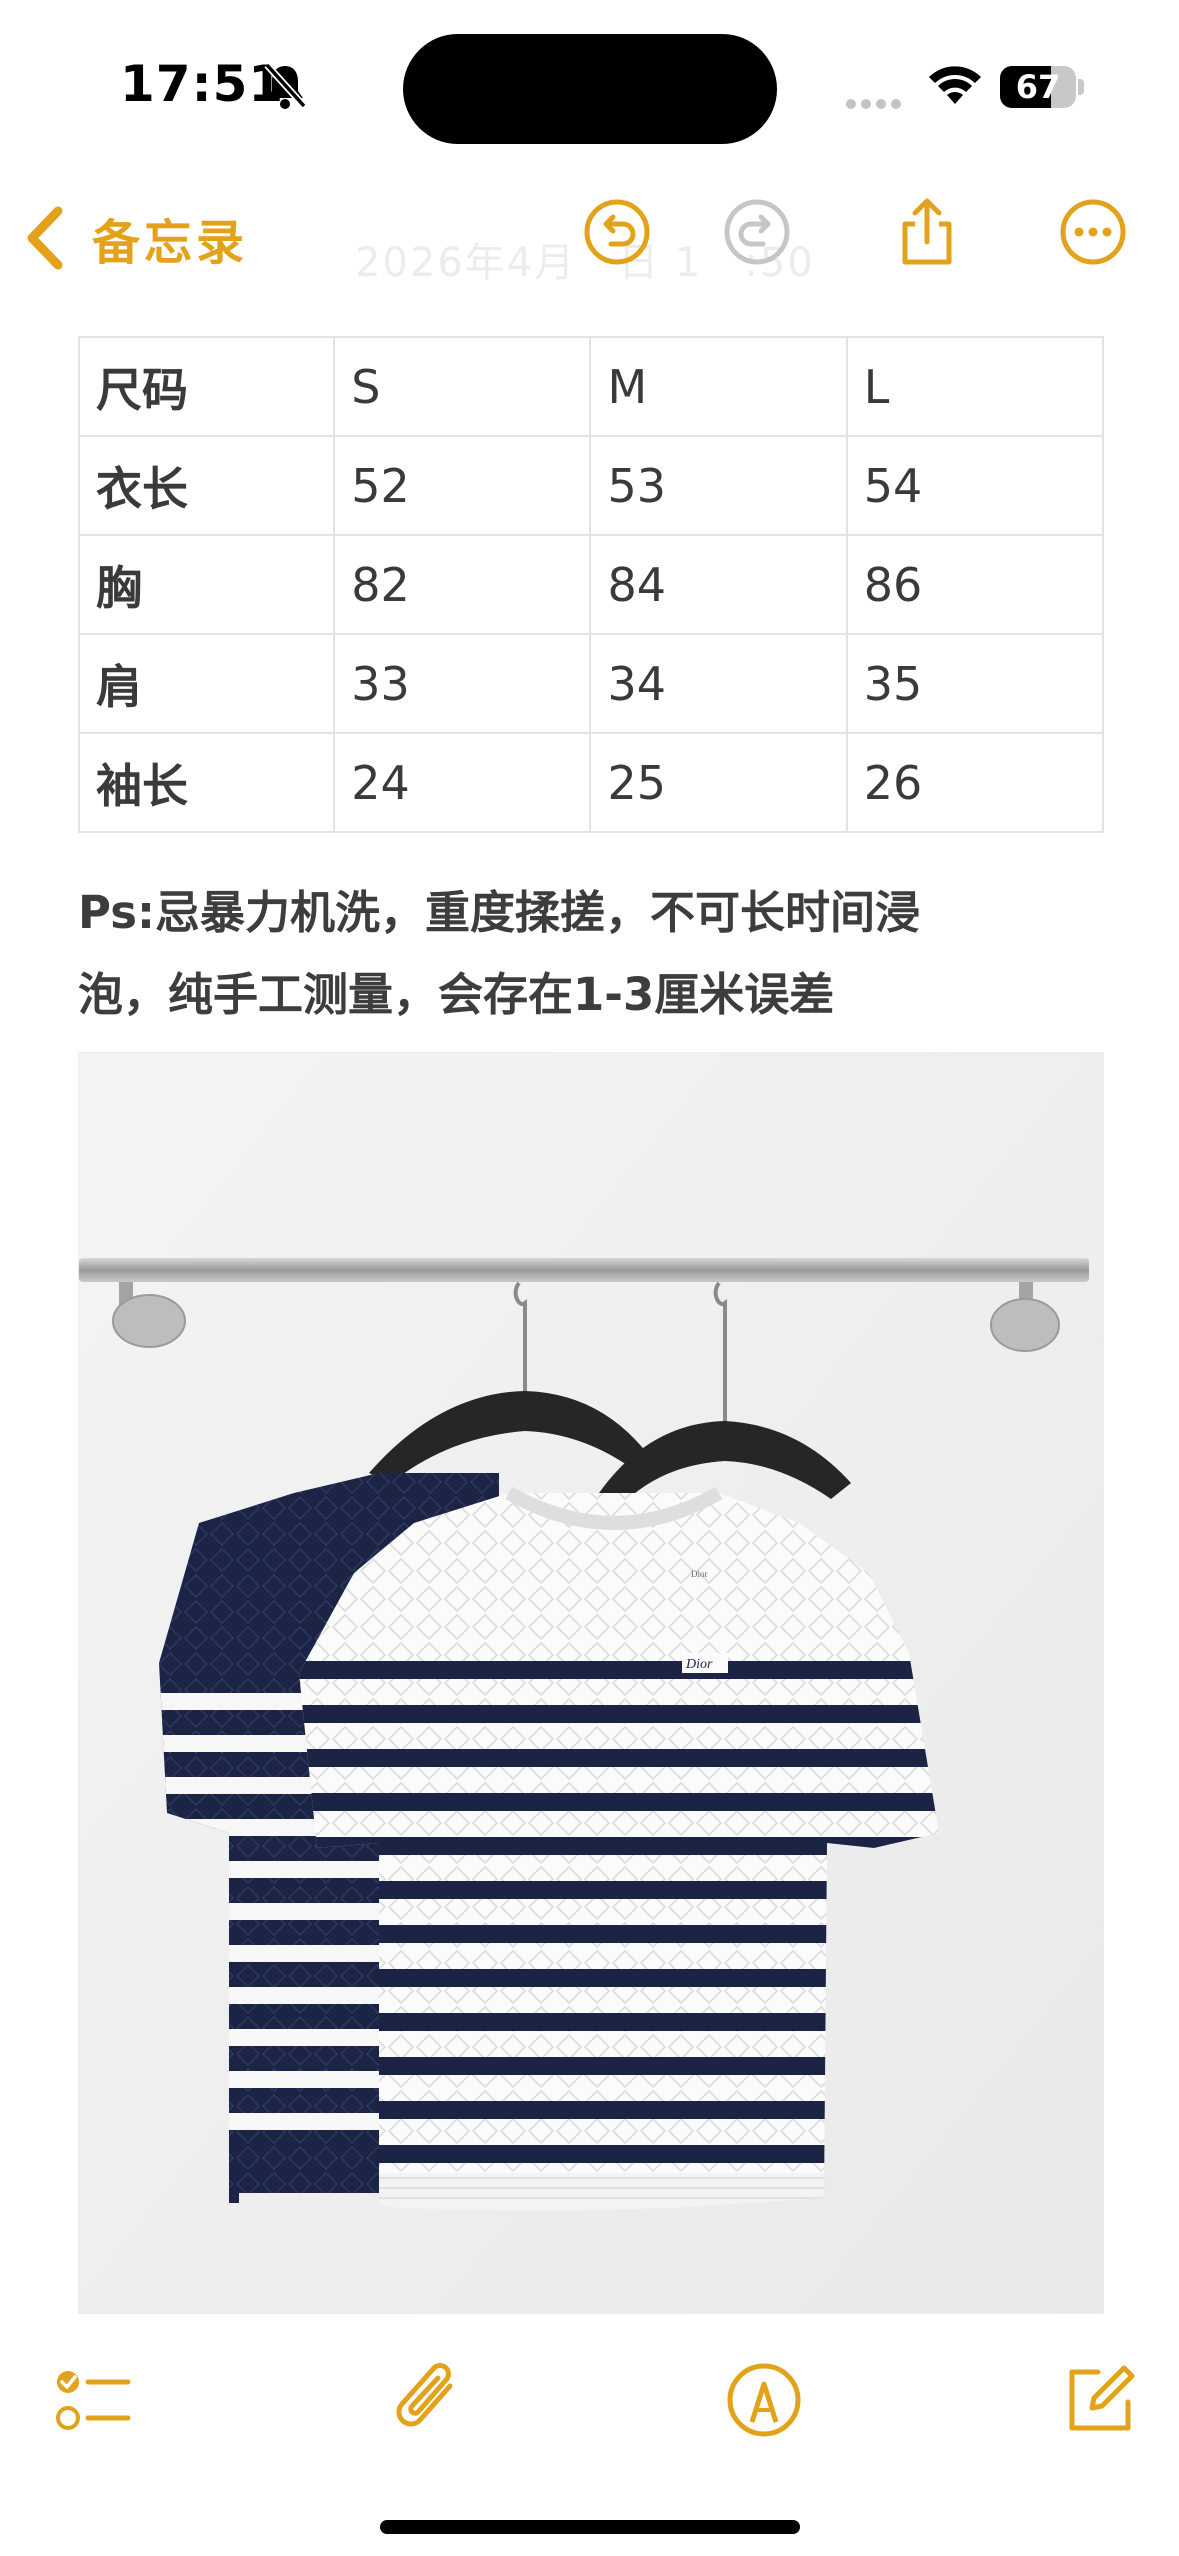  I want to click on row-label: 胸, so click(206, 584).